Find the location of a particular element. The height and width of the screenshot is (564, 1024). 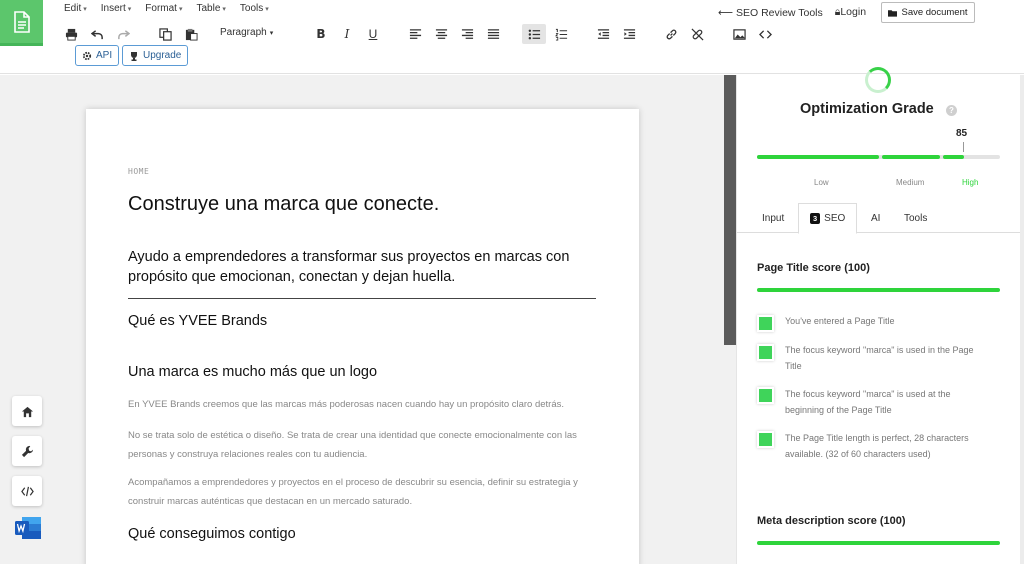

seo-badge: 3 is located at coordinates (815, 218).